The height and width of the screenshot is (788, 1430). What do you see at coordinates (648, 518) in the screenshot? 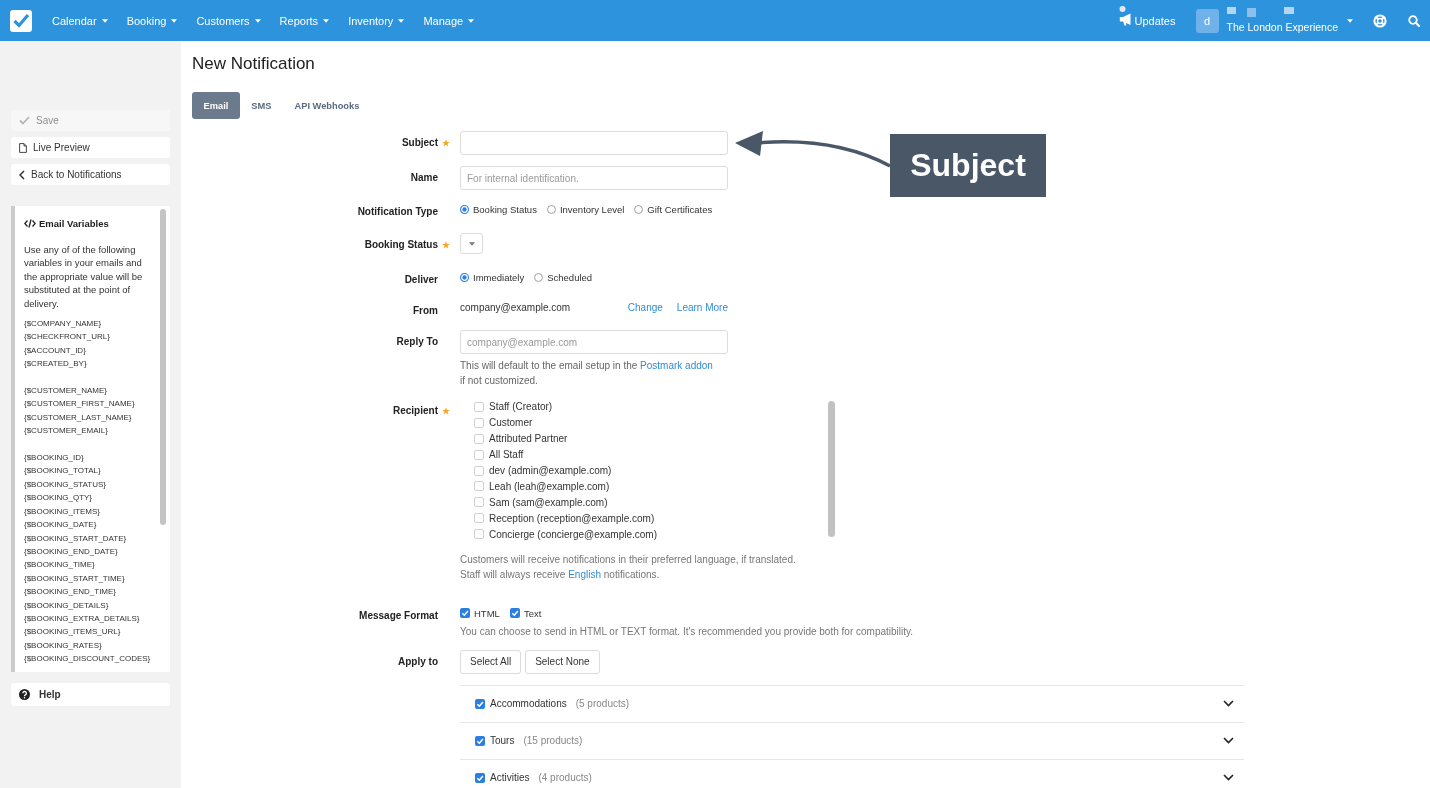
I see `checkbox-option: Reception (reception@example.com)` at bounding box center [648, 518].